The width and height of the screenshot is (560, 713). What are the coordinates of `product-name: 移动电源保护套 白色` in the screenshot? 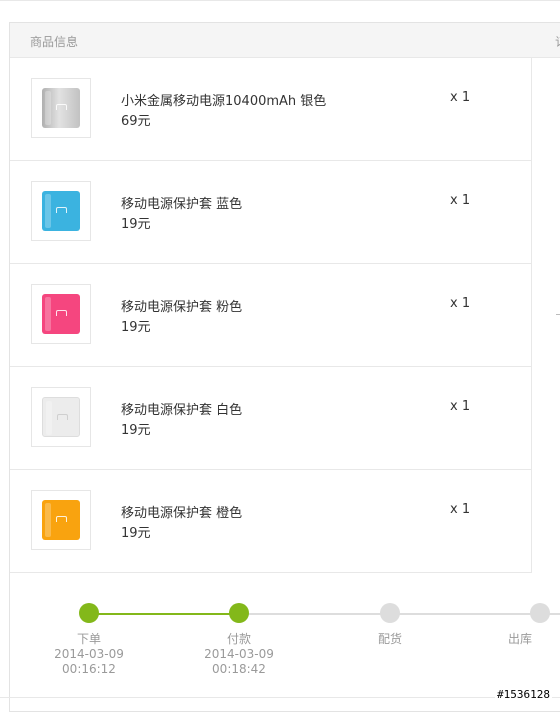 It's located at (181, 408).